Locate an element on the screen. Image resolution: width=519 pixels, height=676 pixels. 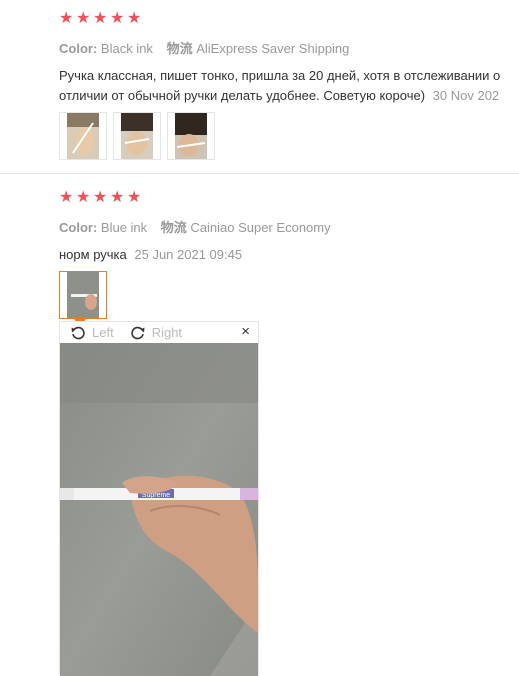
viewer-toolbar: Left Right × is located at coordinates (159, 332).